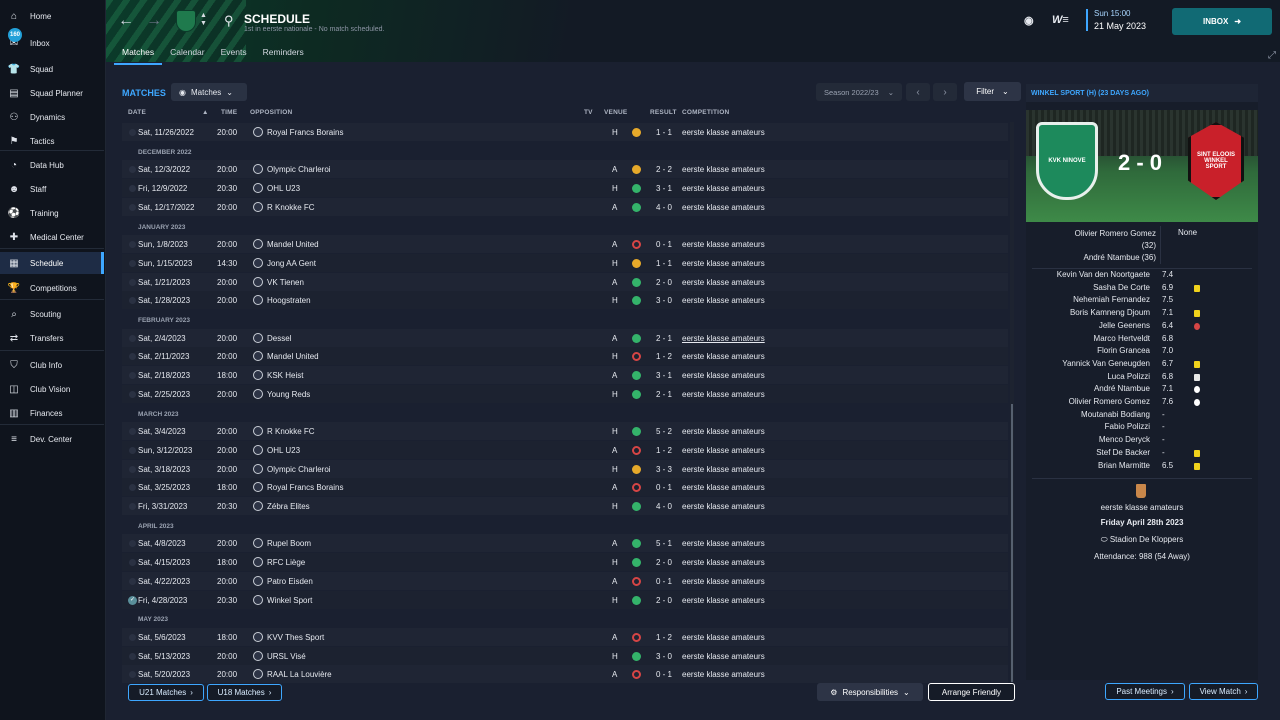  Describe the element at coordinates (138, 54) in the screenshot. I see `tab-matches: Matches` at that location.